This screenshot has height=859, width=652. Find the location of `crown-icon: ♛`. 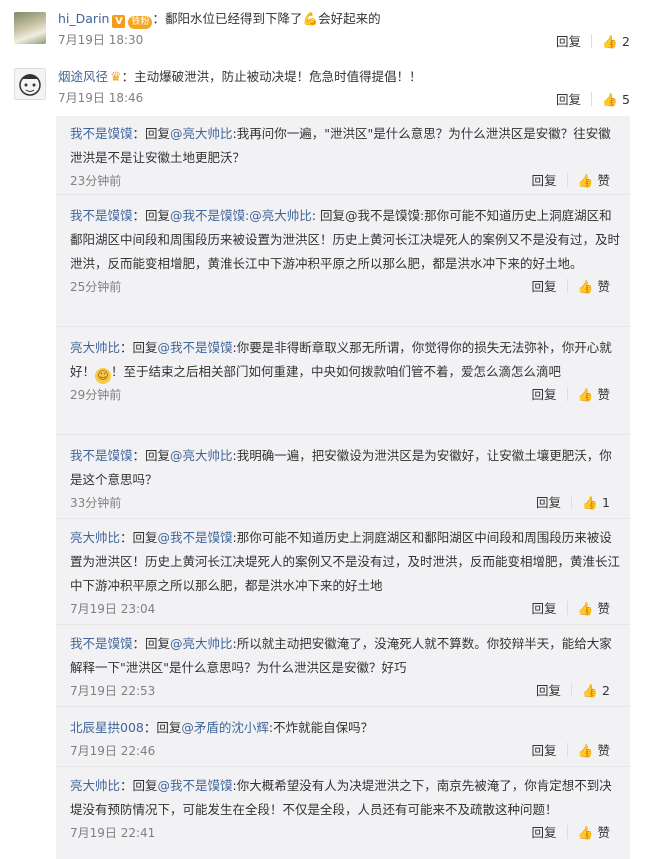

crown-icon: ♛ is located at coordinates (116, 77).